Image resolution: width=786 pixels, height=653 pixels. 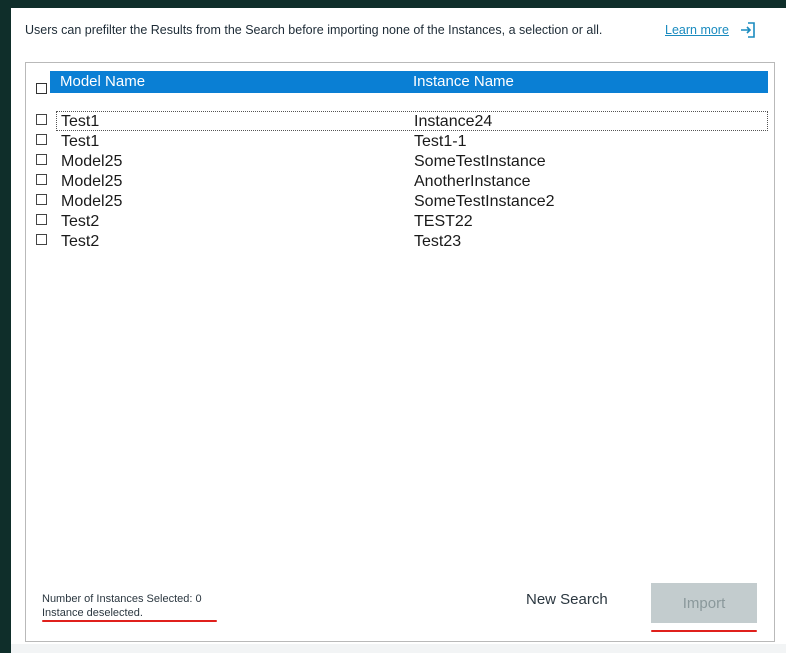 What do you see at coordinates (122, 599) in the screenshot?
I see `selected-count-text: Number of Instances Selected: 0` at bounding box center [122, 599].